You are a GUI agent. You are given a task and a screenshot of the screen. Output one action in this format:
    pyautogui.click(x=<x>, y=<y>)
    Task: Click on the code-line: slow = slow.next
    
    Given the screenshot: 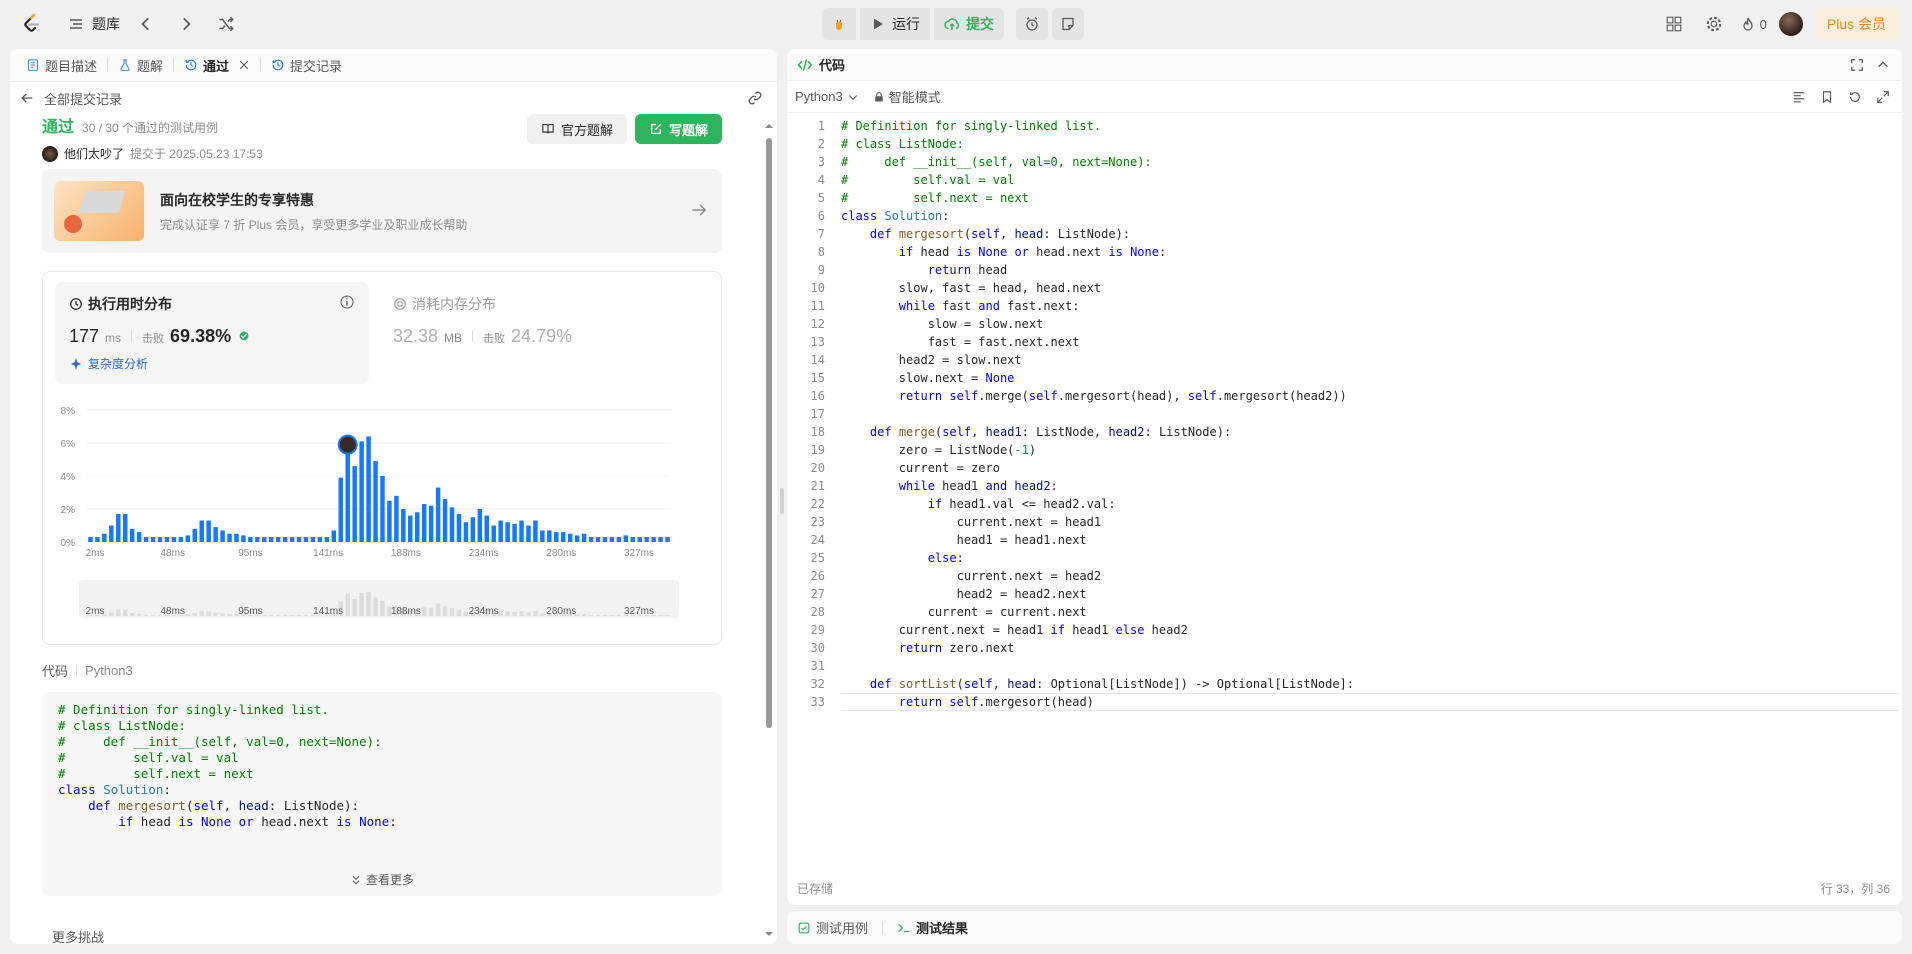 What is the action you would take?
    pyautogui.click(x=1097, y=324)
    